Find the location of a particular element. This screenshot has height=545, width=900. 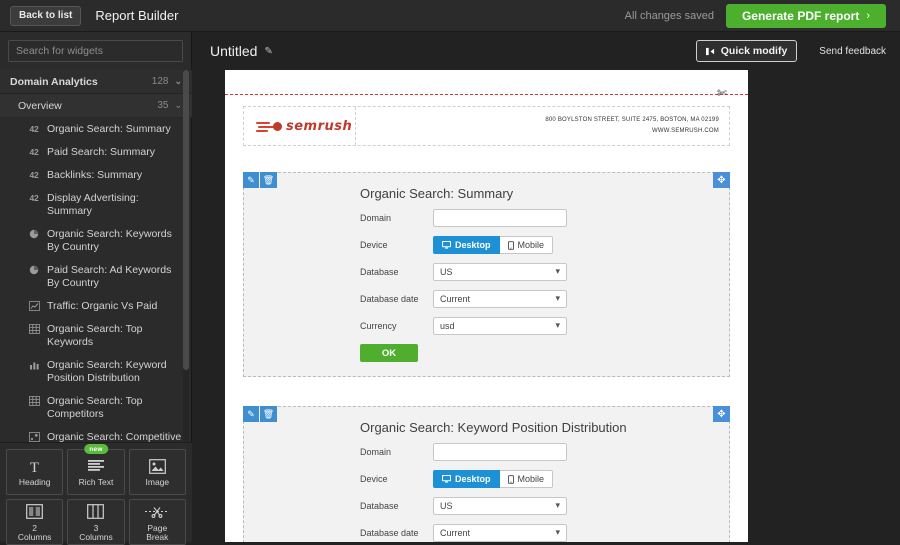

field-label: Device is located at coordinates (374, 245).